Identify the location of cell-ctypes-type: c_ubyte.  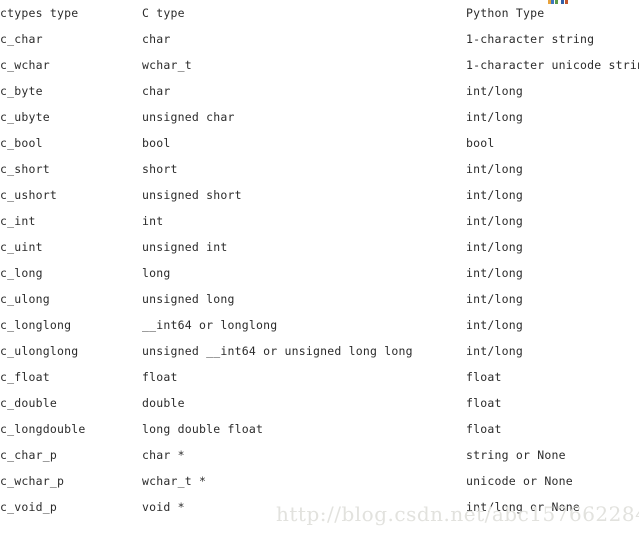
(25, 117).